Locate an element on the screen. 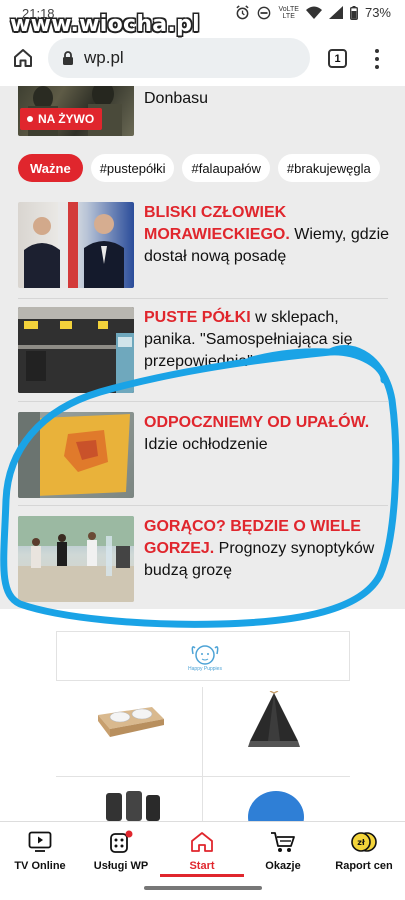 The width and height of the screenshot is (405, 900). gesture-bar is located at coordinates (203, 888).